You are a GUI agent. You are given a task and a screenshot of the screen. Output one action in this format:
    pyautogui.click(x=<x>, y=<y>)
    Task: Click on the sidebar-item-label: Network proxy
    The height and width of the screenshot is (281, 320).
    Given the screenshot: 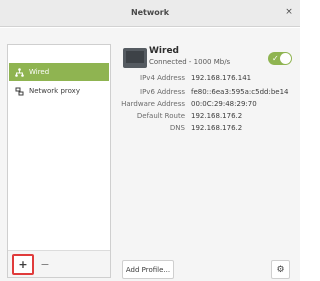 What is the action you would take?
    pyautogui.click(x=54, y=91)
    